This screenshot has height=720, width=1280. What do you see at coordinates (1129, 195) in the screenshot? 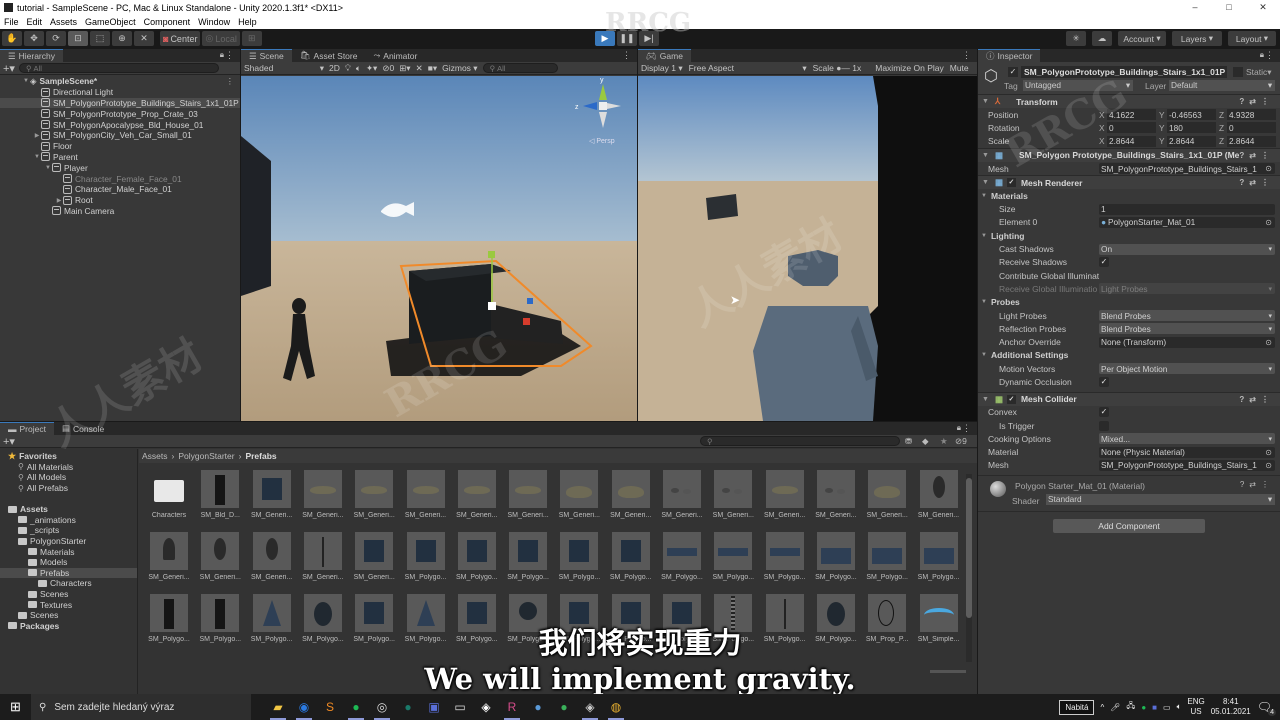
I see `materials-foldout: ▼ Materials` at bounding box center [1129, 195].